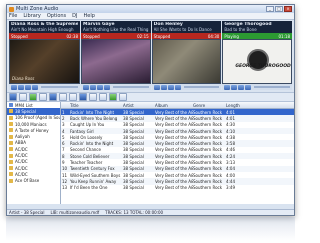 Image resolution: width=320 pixels, height=243 pixels. What do you see at coordinates (230, 169) in the screenshot?
I see `cell-length: 4:04` at bounding box center [230, 169].